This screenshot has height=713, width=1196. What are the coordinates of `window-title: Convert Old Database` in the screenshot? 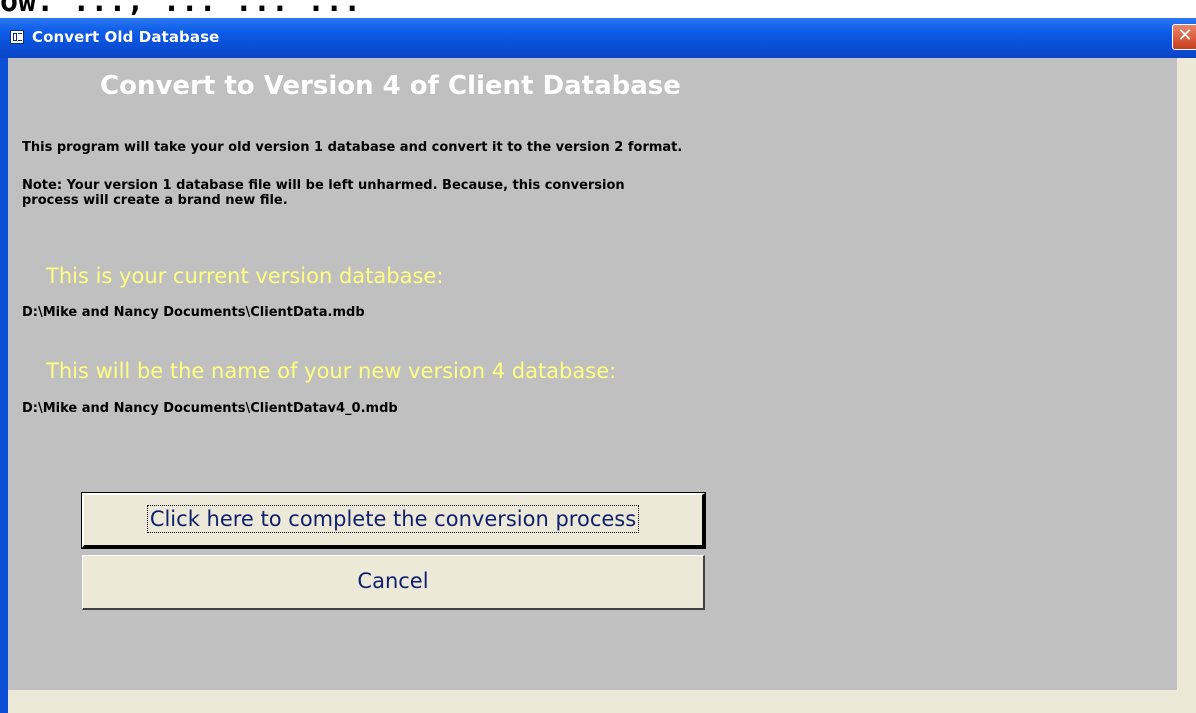 It's located at (126, 37).